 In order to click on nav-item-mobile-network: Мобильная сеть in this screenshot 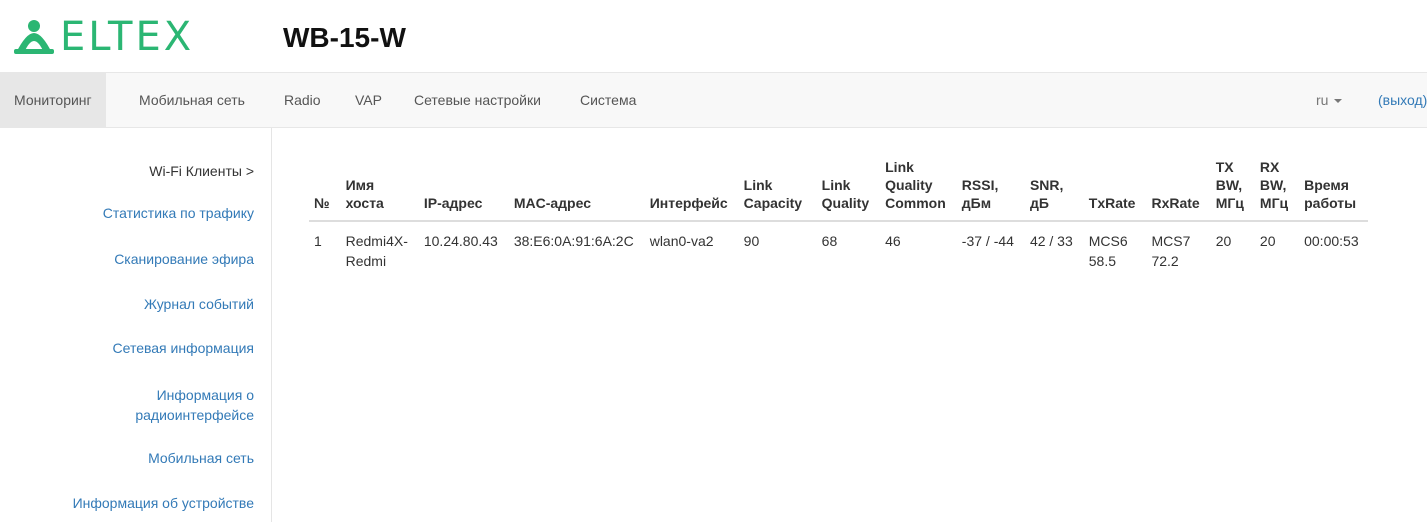, I will do `click(192, 100)`.